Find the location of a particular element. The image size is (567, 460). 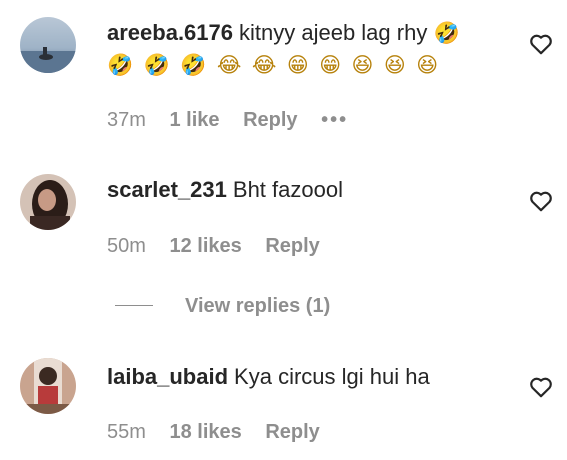

avatar is located at coordinates (48, 386).